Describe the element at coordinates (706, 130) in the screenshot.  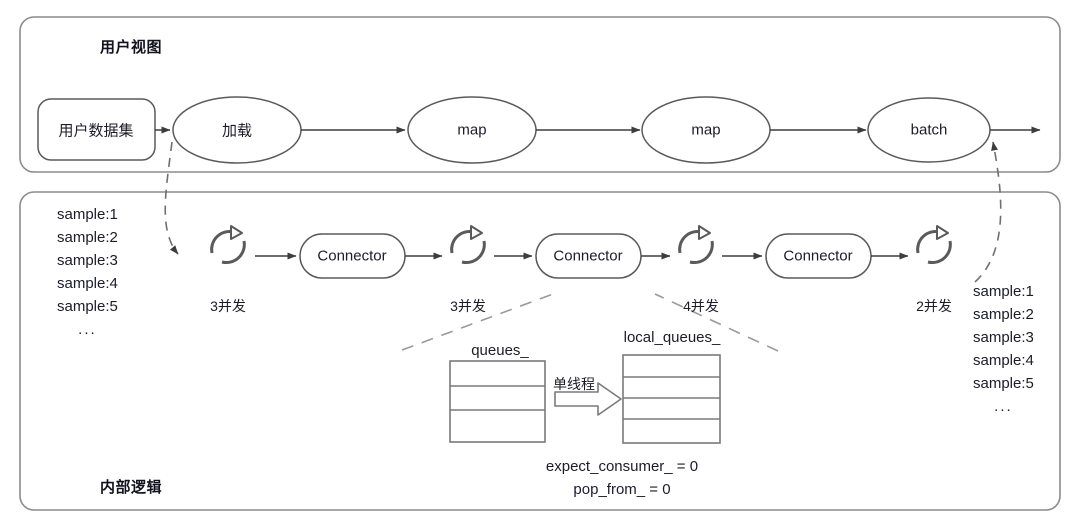
I see `stage-label-map-2: map` at that location.